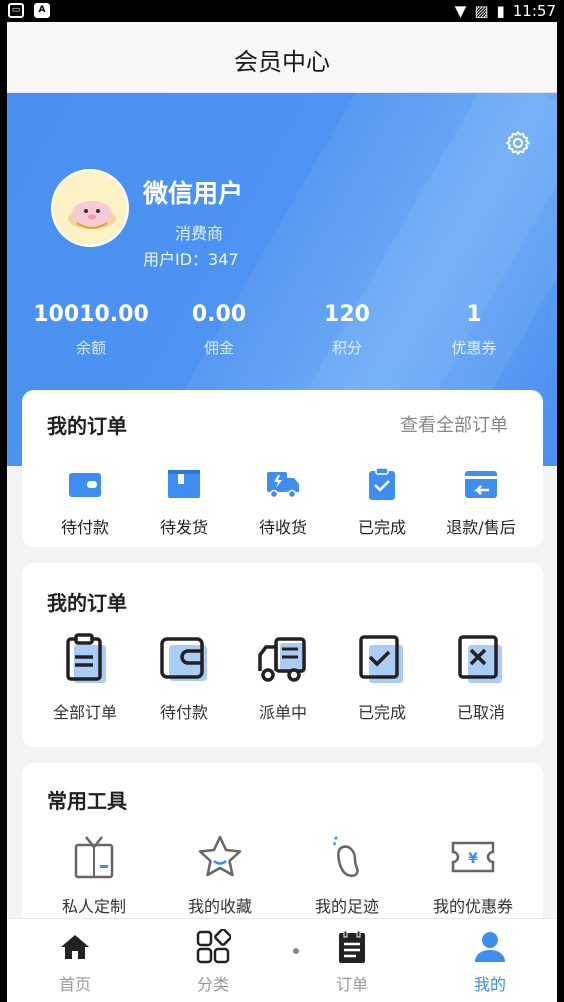 The height and width of the screenshot is (1002, 564). What do you see at coordinates (93, 906) in the screenshot?
I see `tool-label: 私人定制` at bounding box center [93, 906].